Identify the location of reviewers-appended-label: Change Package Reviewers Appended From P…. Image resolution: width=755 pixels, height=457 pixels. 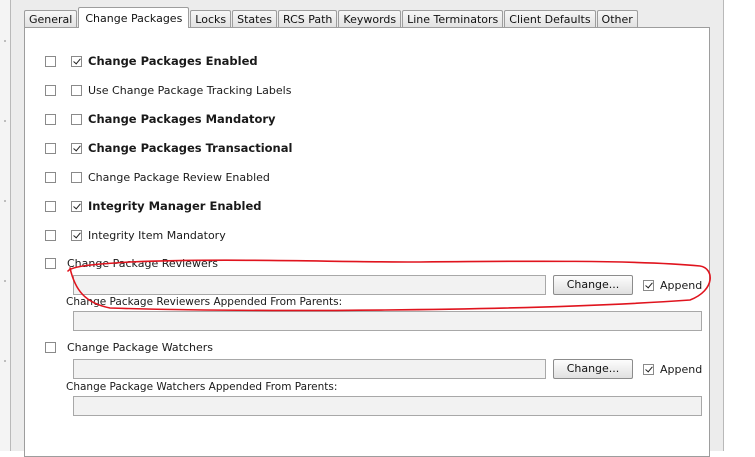
(204, 302).